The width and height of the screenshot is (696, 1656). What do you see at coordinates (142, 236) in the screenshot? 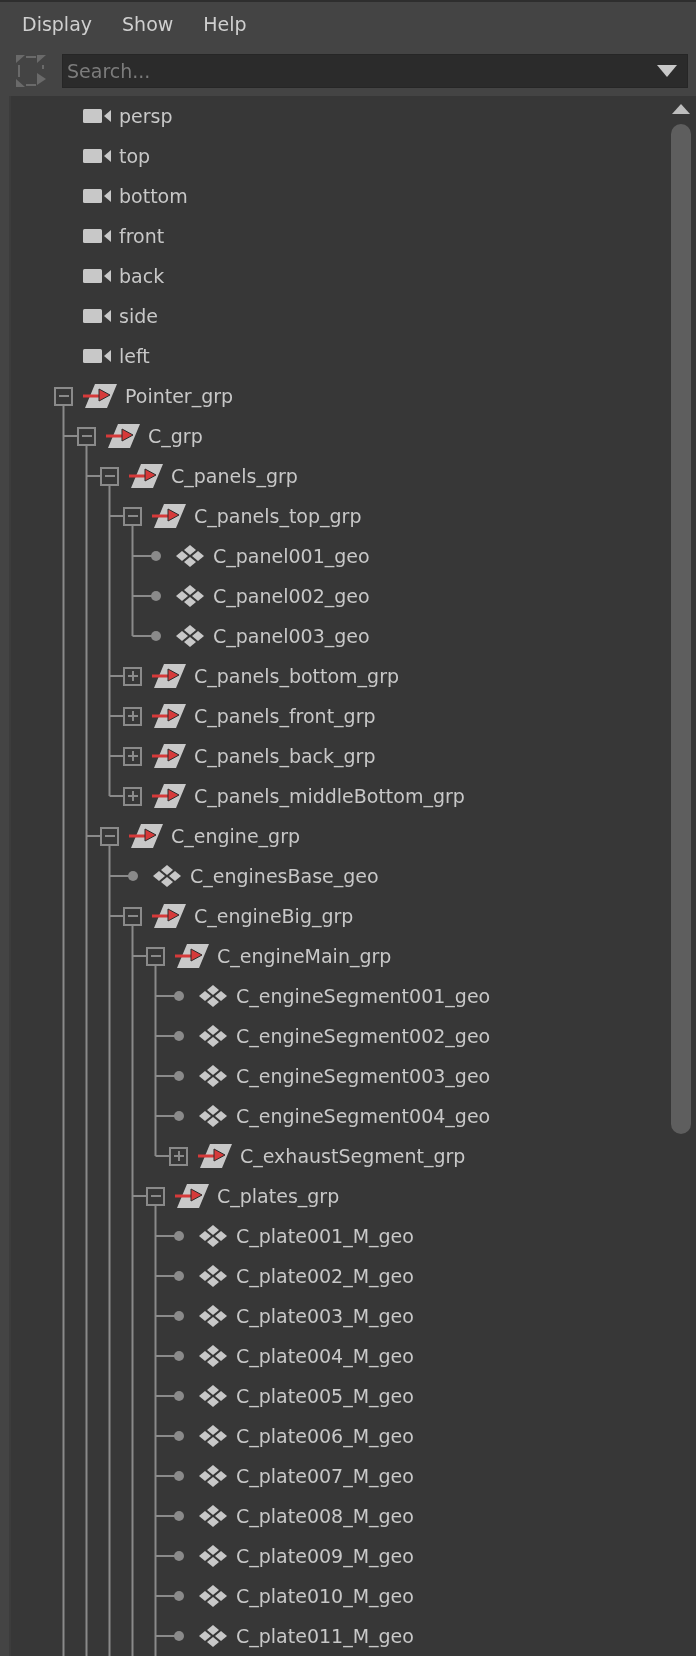
I see `outliner-item-label: front` at bounding box center [142, 236].